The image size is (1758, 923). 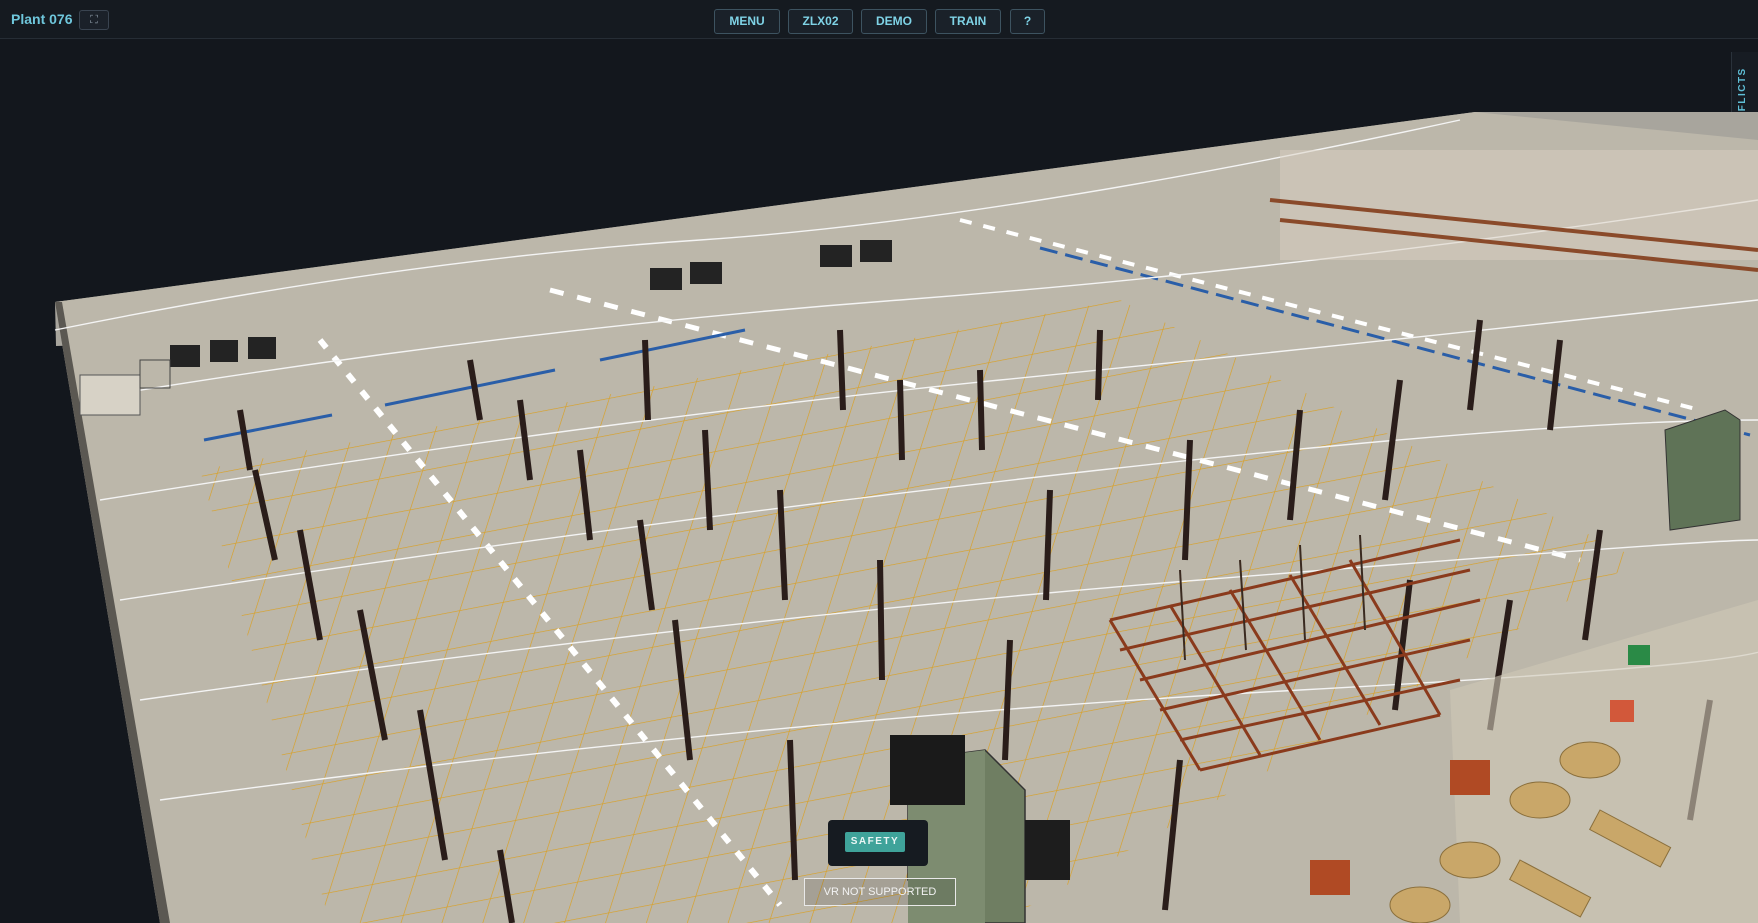 What do you see at coordinates (875, 842) in the screenshot?
I see `safety-button: SAFETY` at bounding box center [875, 842].